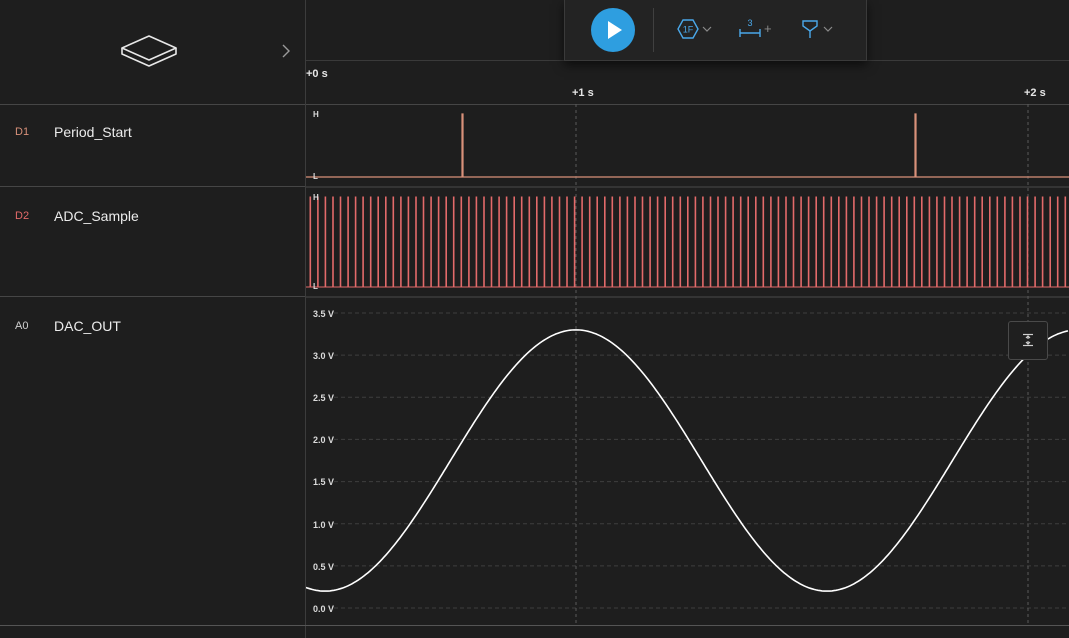 The width and height of the screenshot is (1069, 638). I want to click on trigger-hexagon-icon: 1F, so click(688, 29).